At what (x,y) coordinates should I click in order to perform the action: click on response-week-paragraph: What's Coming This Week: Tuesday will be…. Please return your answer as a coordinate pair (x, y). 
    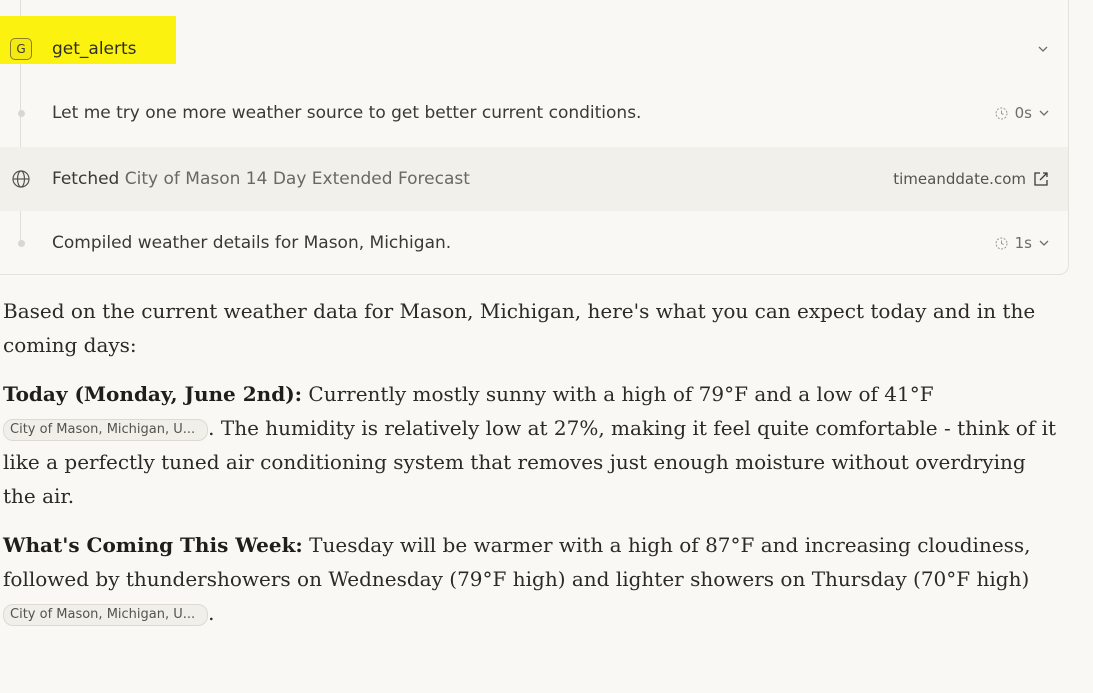
    Looking at the image, I should click on (533, 579).